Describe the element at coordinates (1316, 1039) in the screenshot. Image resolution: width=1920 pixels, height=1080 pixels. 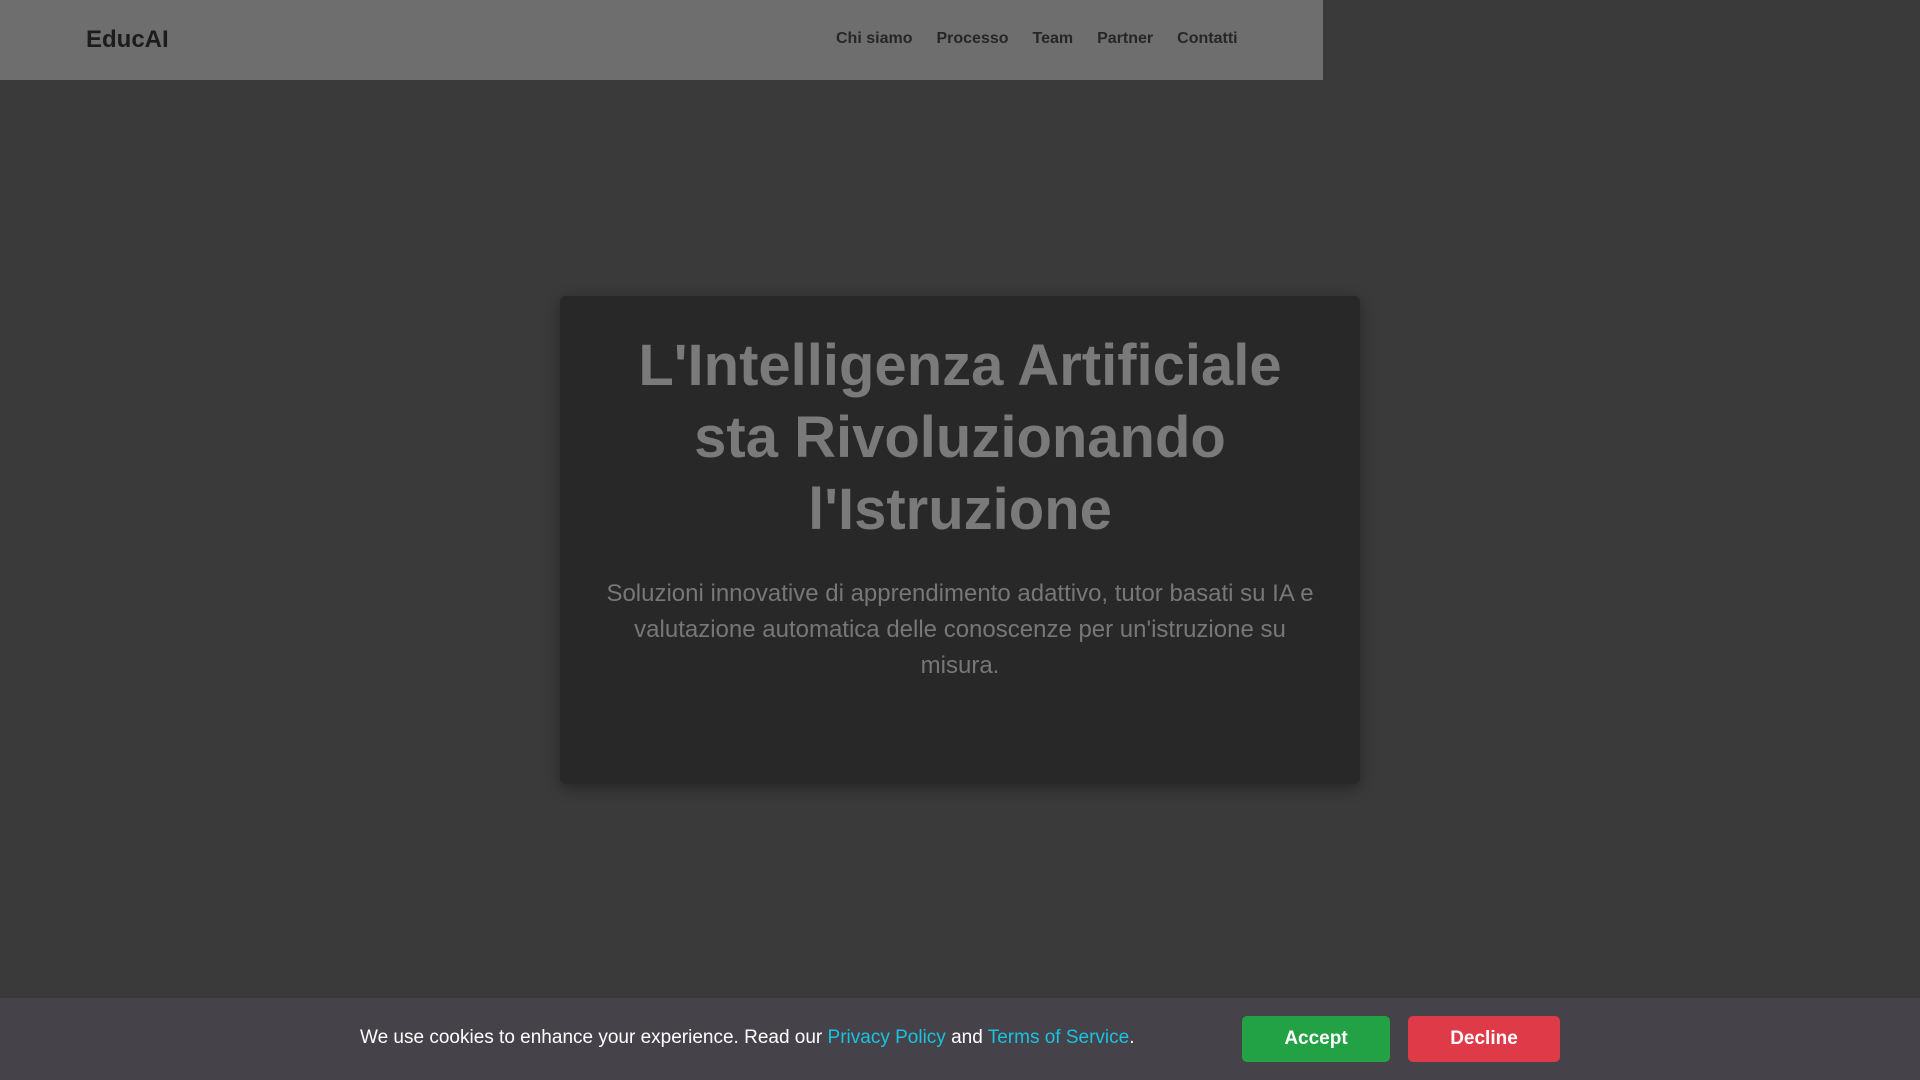
I see `accept-cookies-button: Accept` at that location.